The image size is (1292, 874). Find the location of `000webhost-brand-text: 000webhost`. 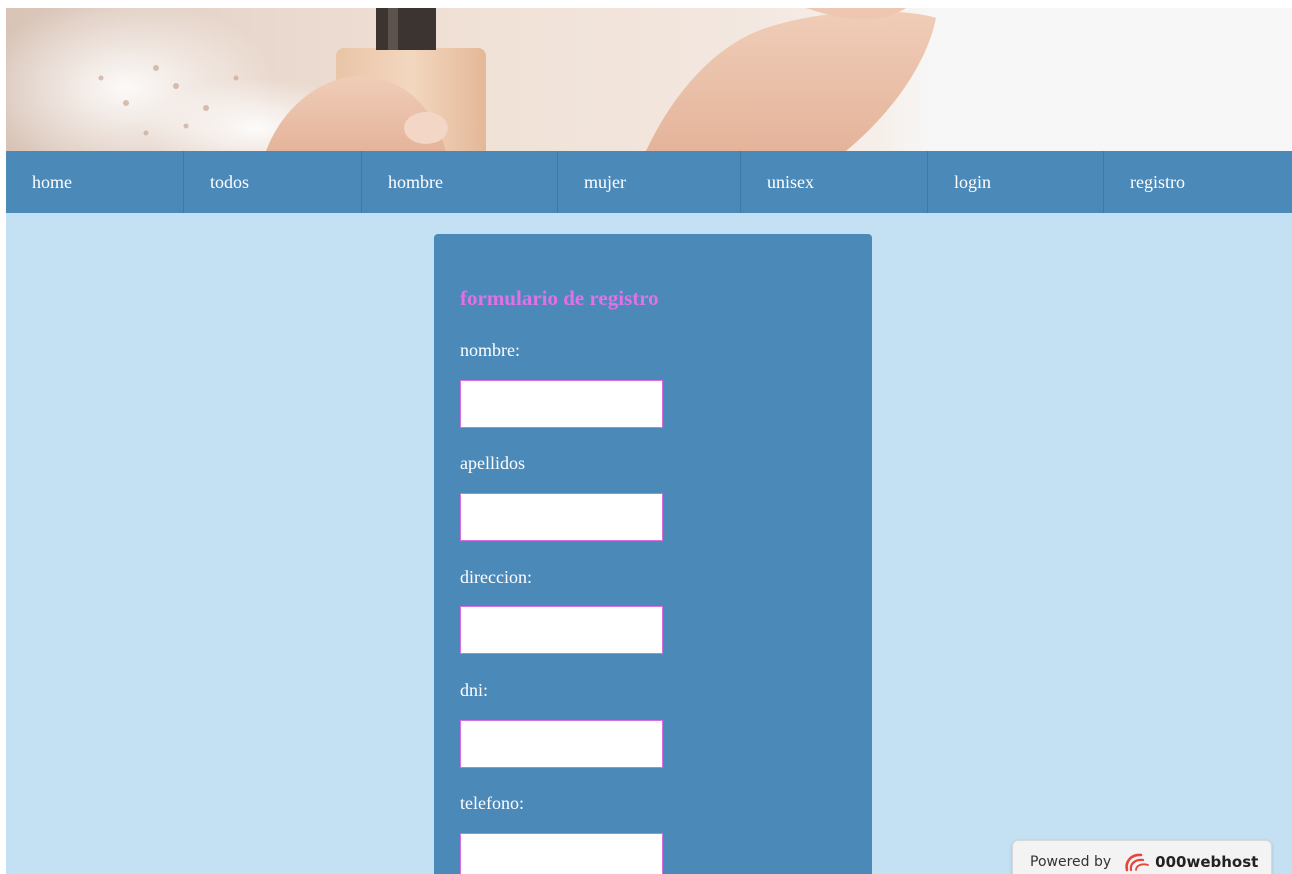

000webhost-brand-text: 000webhost is located at coordinates (1207, 862).